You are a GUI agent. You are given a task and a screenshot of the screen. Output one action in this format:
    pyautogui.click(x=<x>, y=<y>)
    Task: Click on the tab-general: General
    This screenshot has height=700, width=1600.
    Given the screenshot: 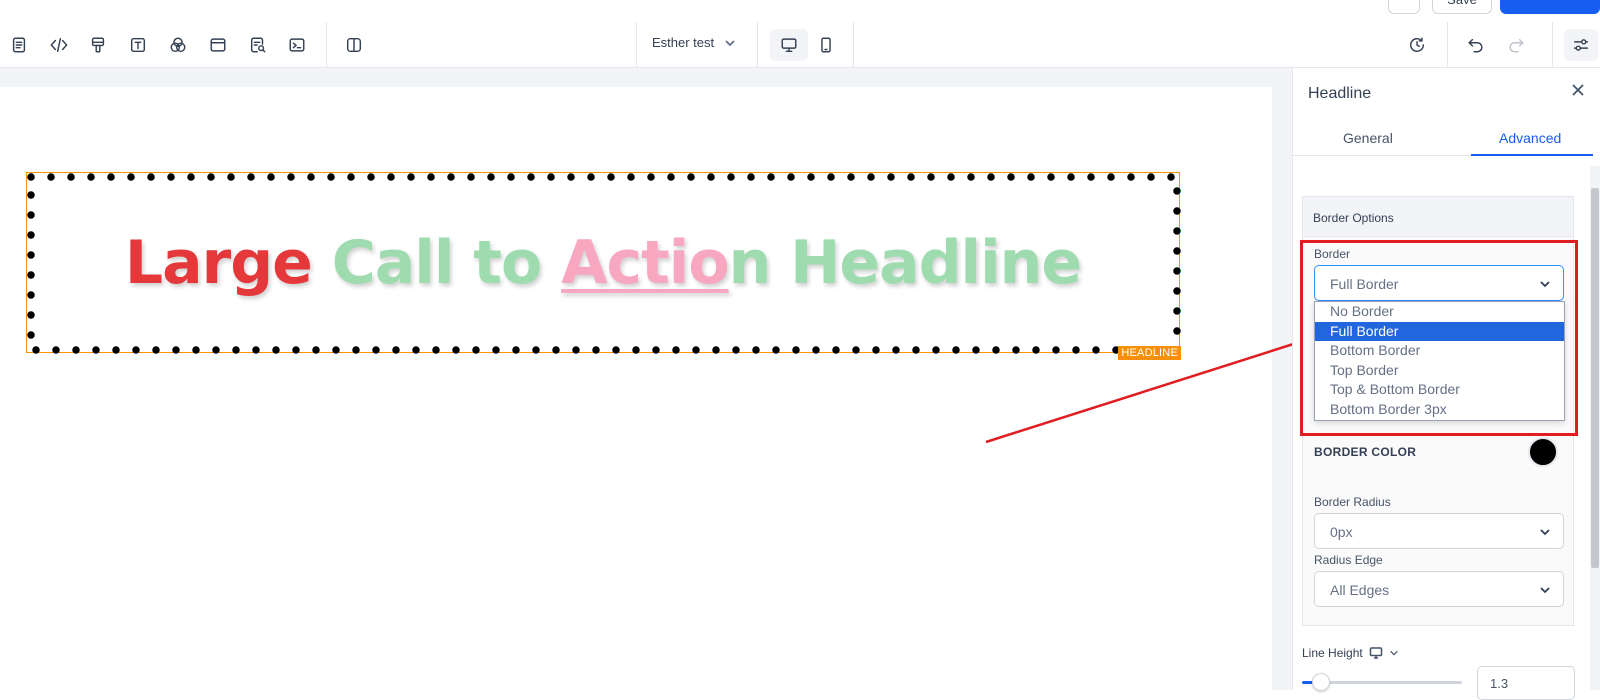 What is the action you would take?
    pyautogui.click(x=1368, y=138)
    